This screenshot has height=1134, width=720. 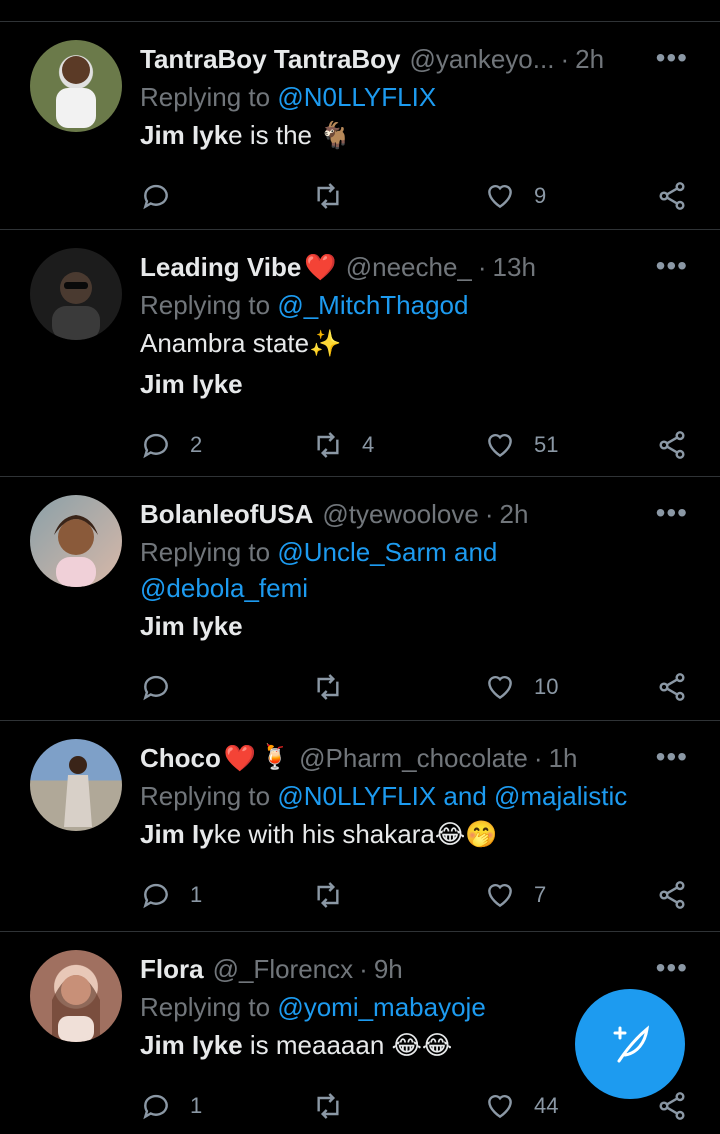 I want to click on replying-to-link: @_MitchThagod, so click(x=372, y=305).